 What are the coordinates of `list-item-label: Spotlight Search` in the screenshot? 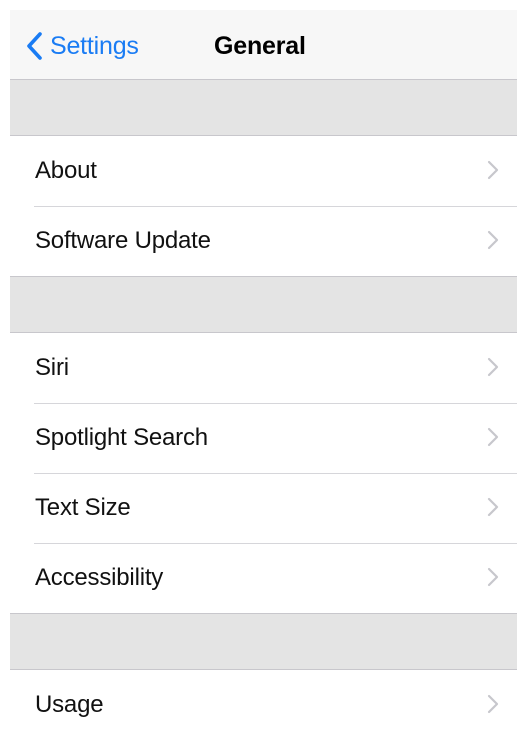 It's located at (121, 437).